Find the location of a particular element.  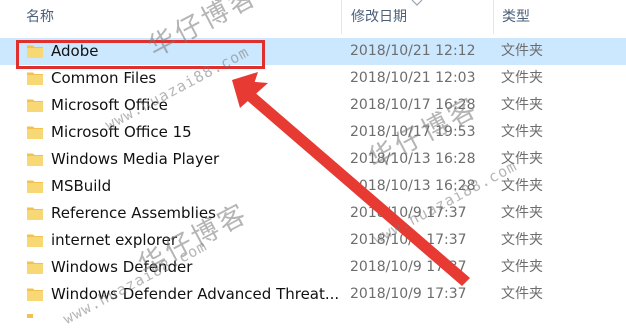

file-name: internet explorer is located at coordinates (114, 240).